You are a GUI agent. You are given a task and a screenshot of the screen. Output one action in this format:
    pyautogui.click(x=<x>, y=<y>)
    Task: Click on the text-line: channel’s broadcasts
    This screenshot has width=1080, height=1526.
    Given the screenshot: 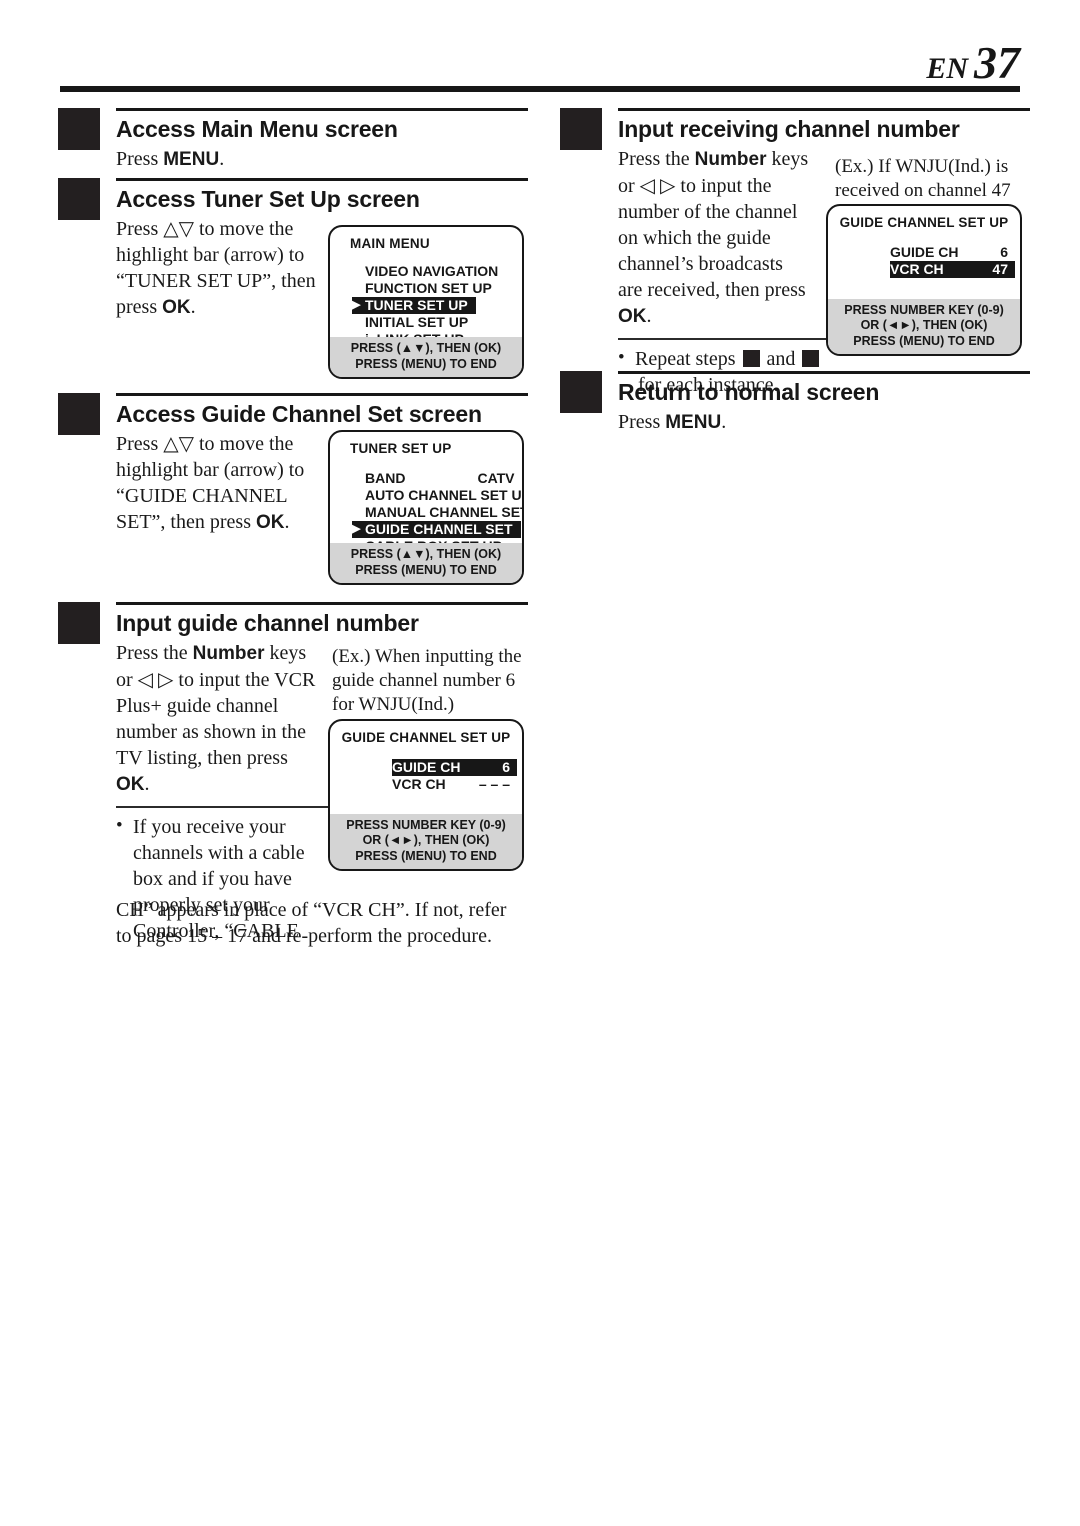 What is the action you would take?
    pyautogui.click(x=700, y=264)
    